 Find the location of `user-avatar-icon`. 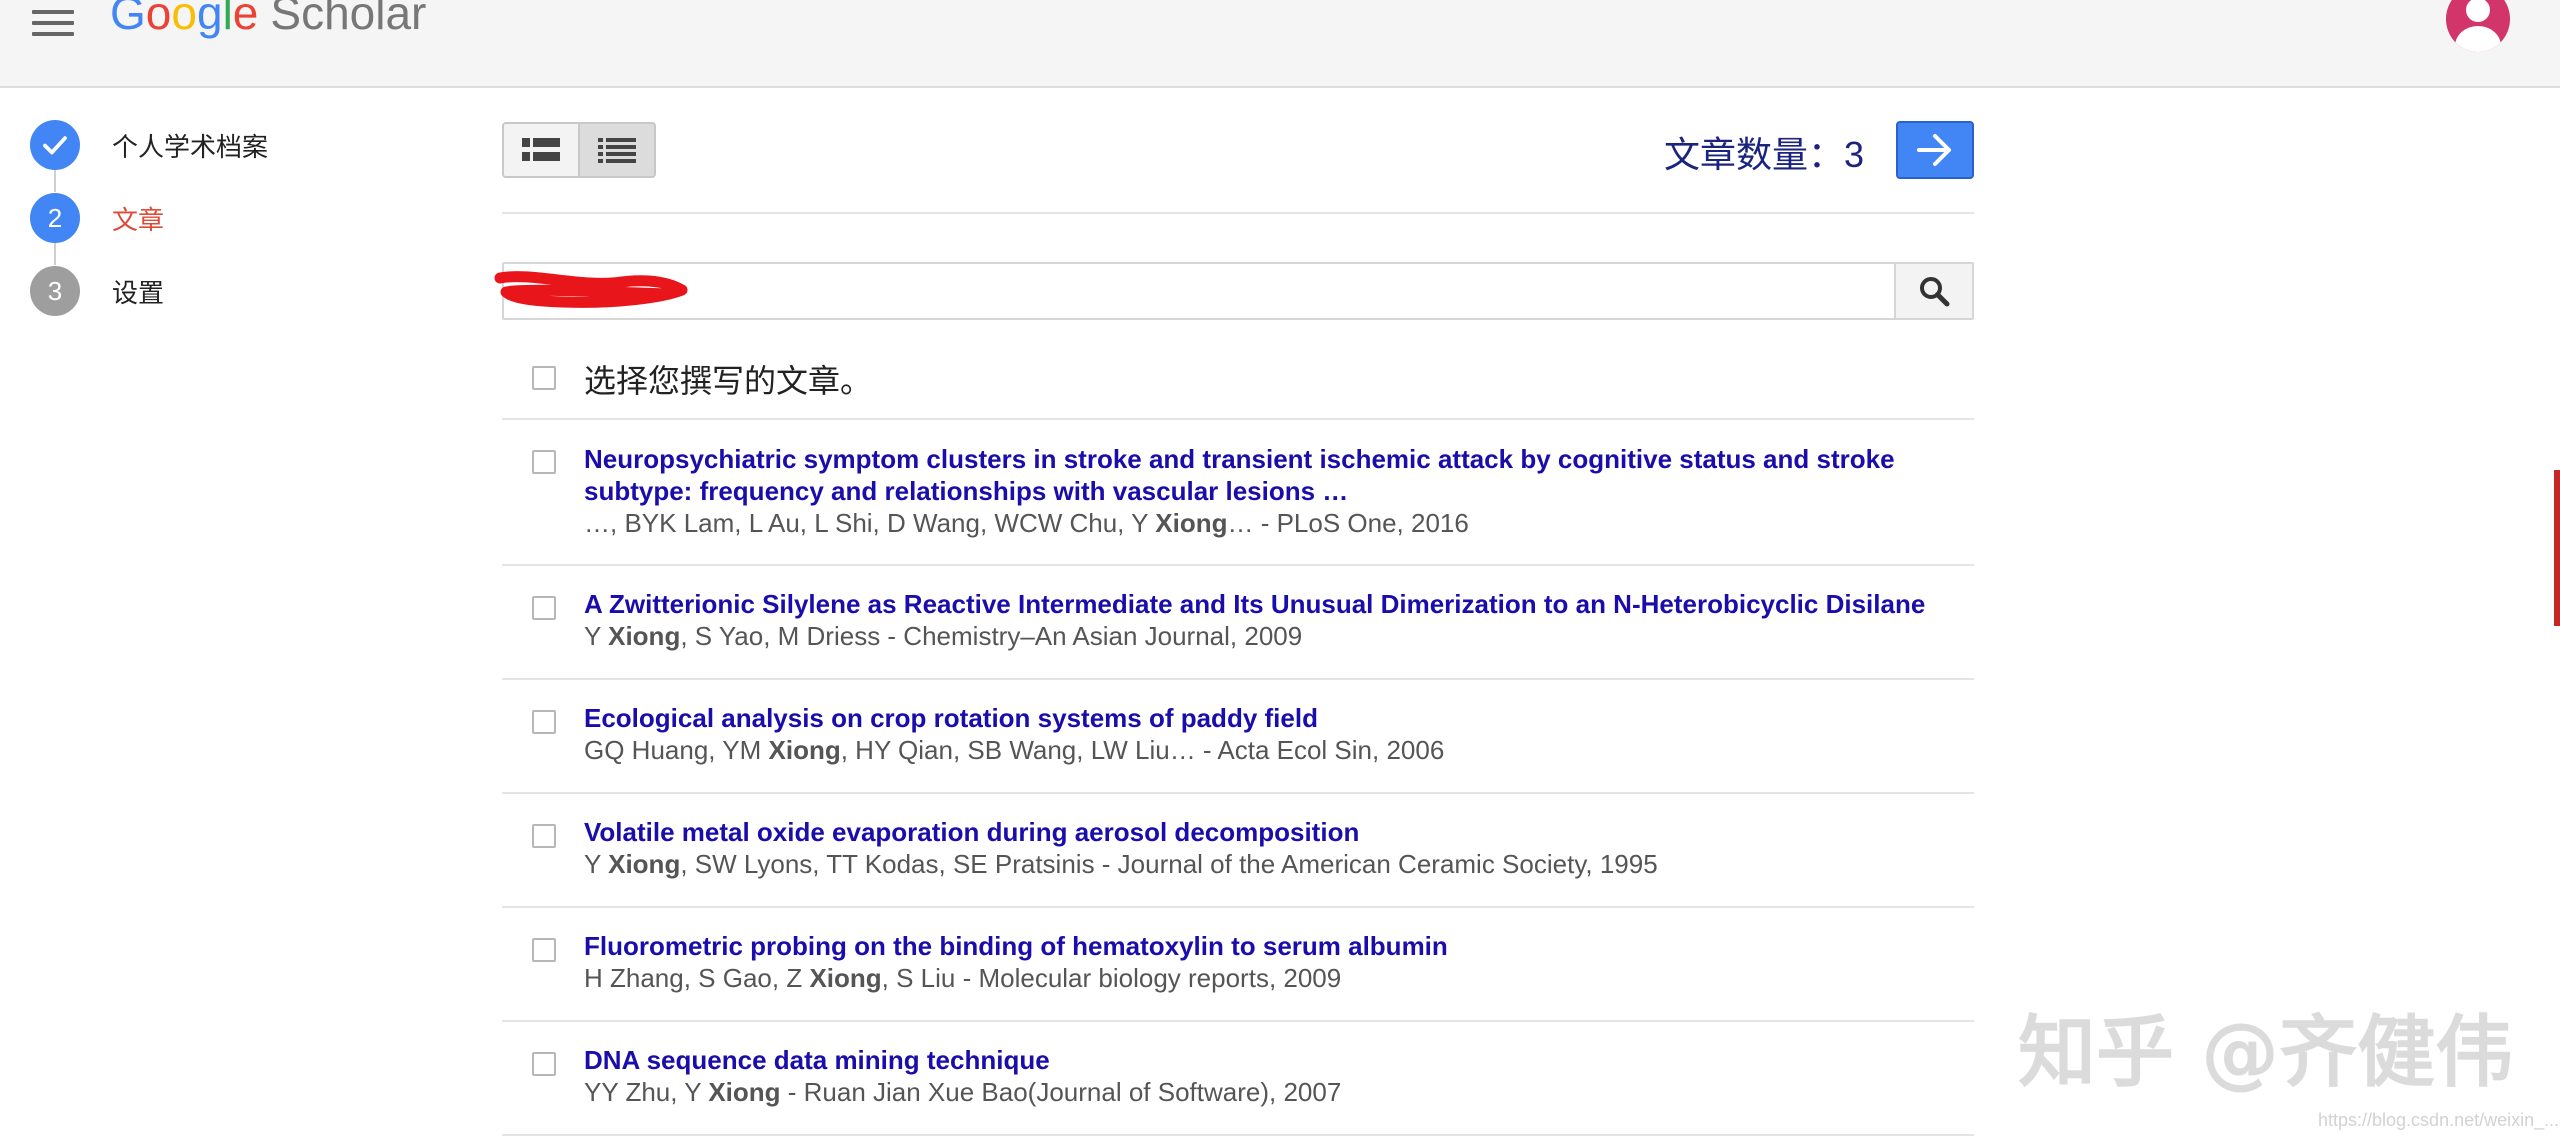

user-avatar-icon is located at coordinates (2478, 26).